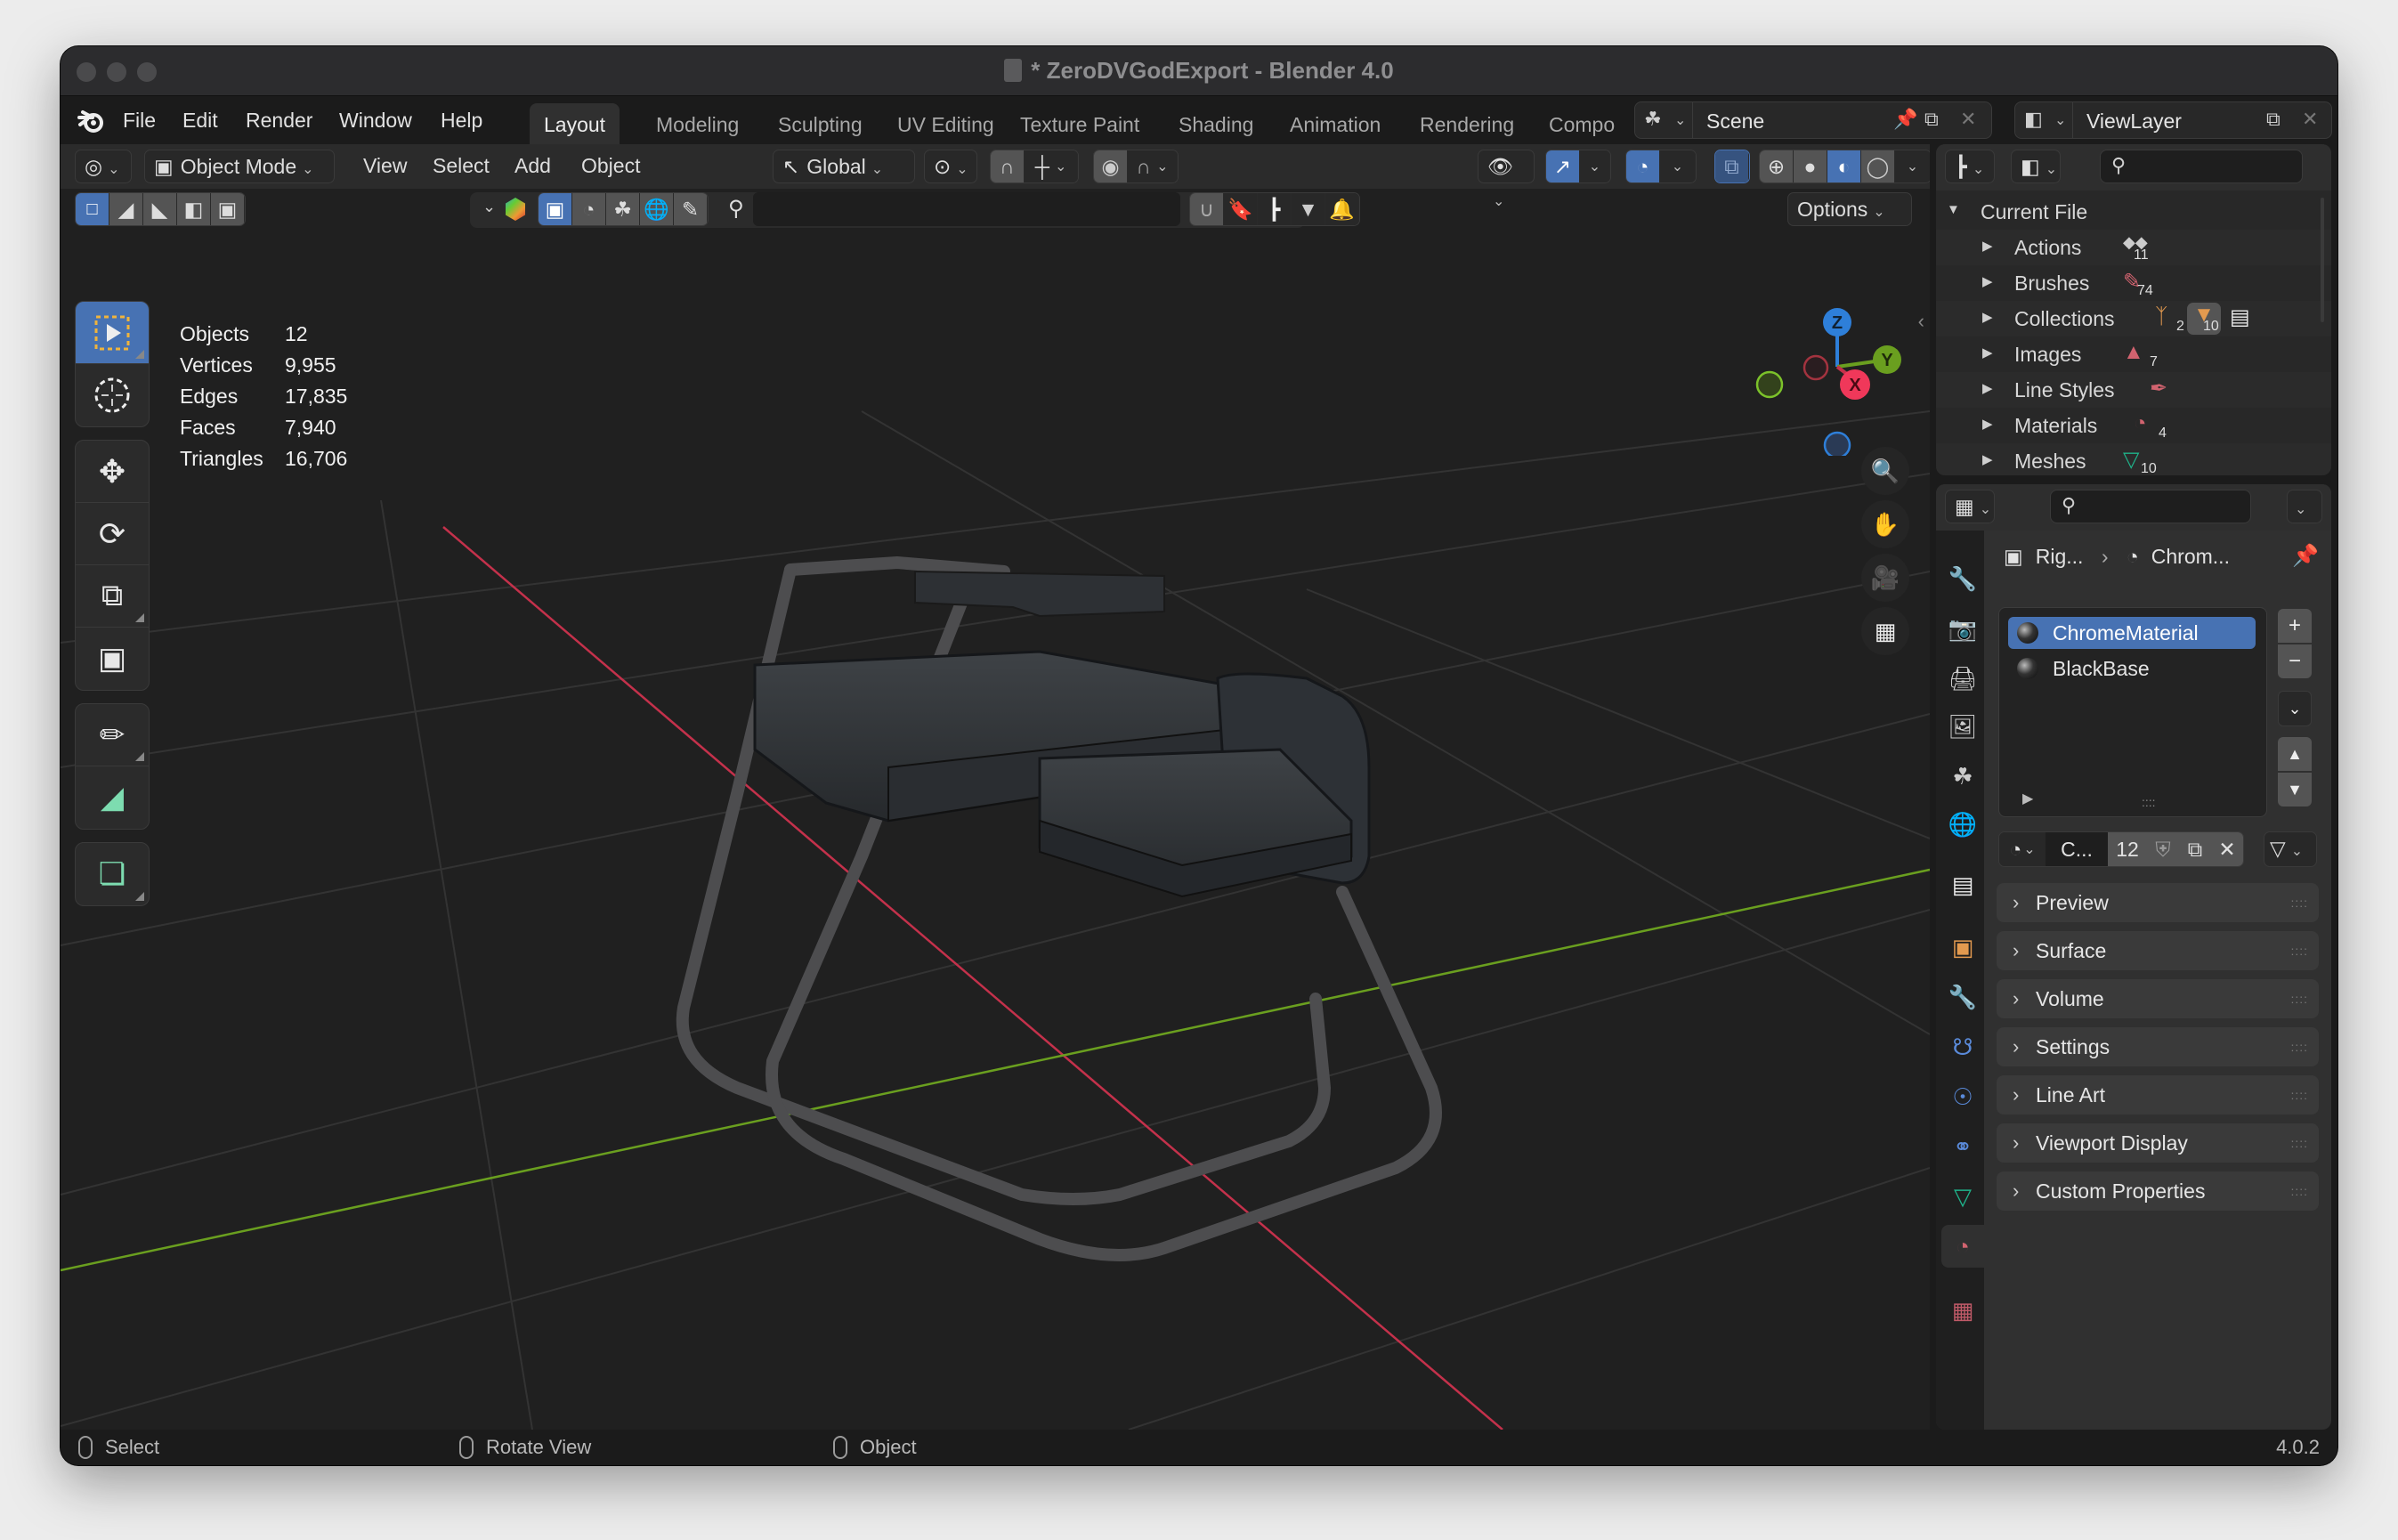 The width and height of the screenshot is (2398, 1540). Describe the element at coordinates (1582, 123) in the screenshot. I see `tab-compositing: Compo` at that location.